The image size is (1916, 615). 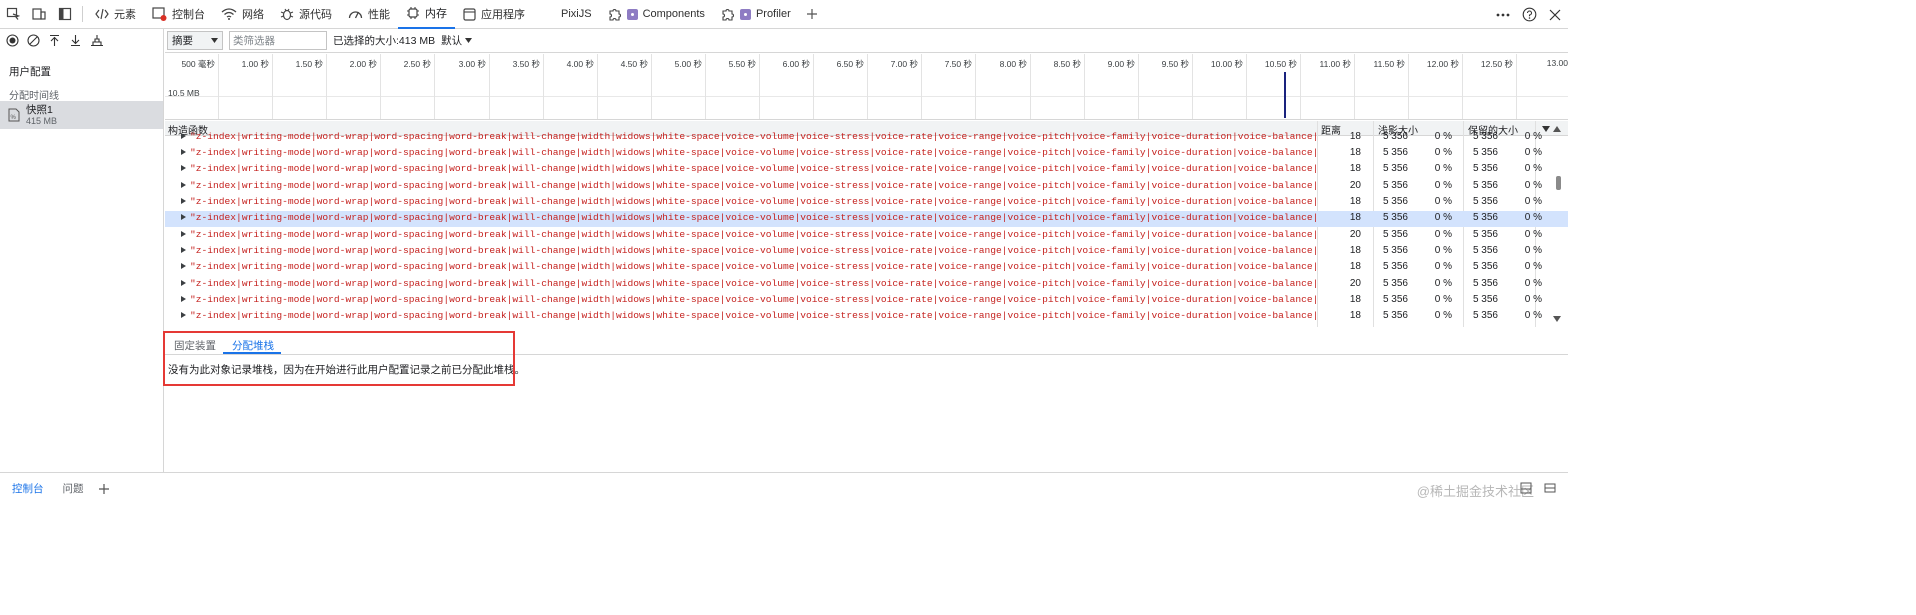 What do you see at coordinates (278, 40) in the screenshot?
I see `class-filter-input: 类筛选器` at bounding box center [278, 40].